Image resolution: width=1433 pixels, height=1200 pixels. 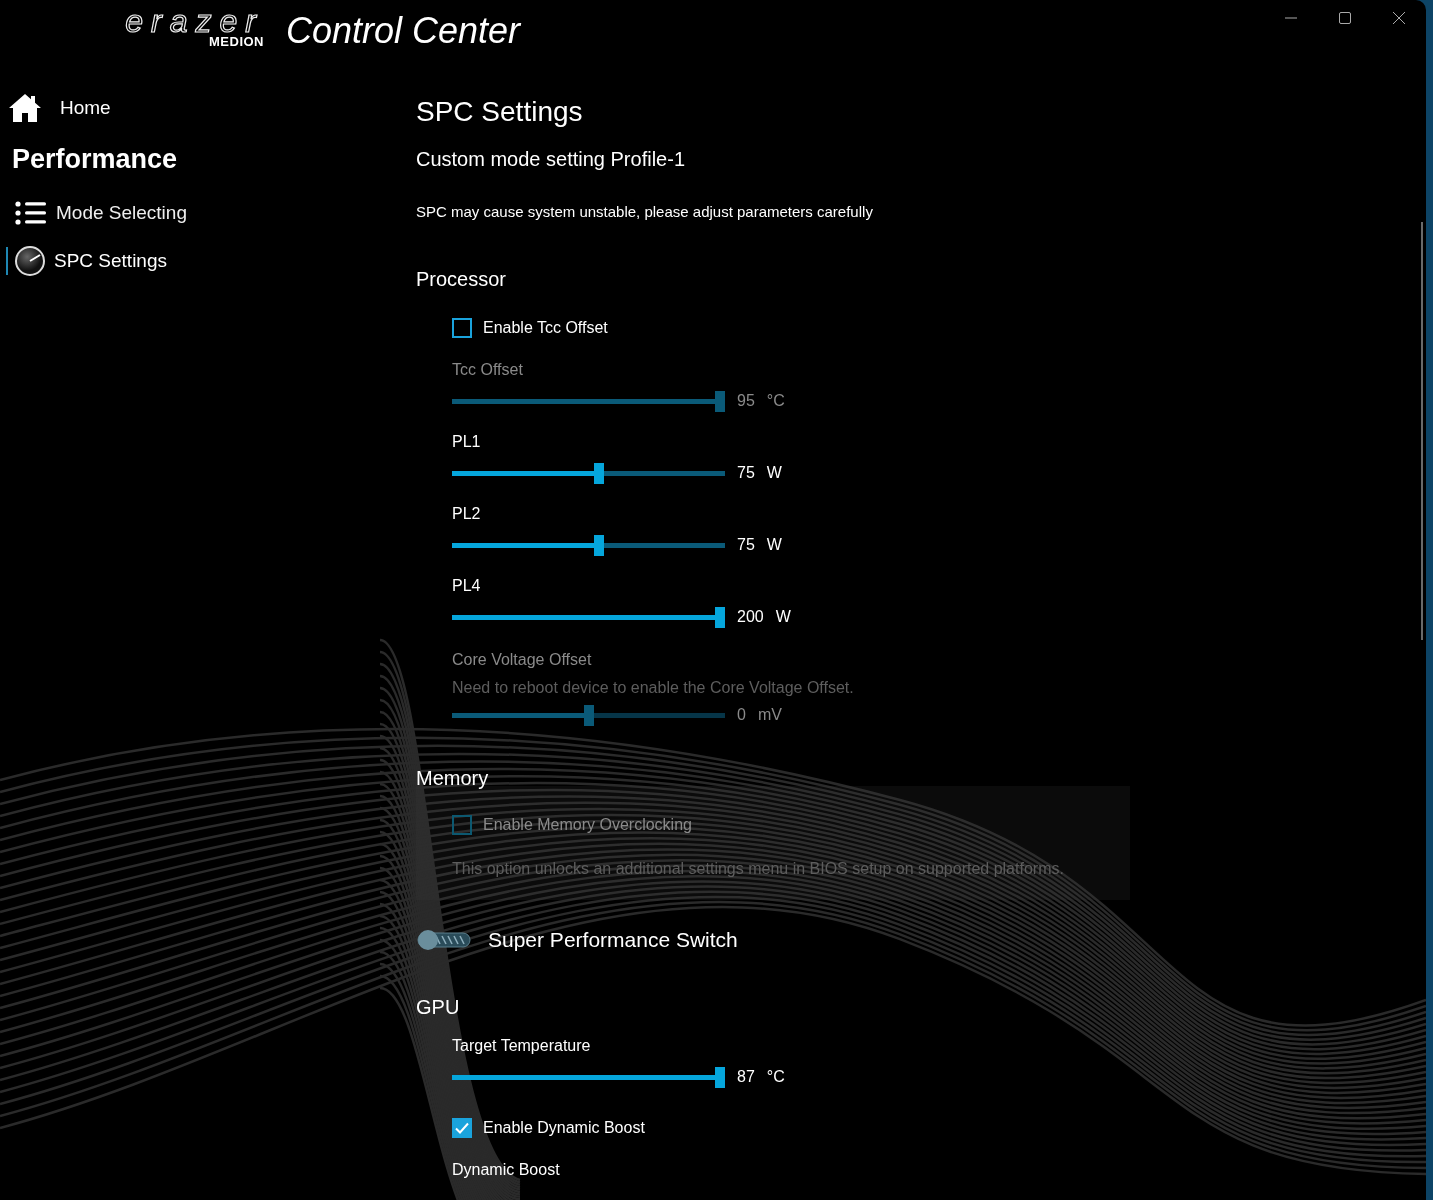 What do you see at coordinates (467, 514) in the screenshot?
I see `slider-label: PL2` at bounding box center [467, 514].